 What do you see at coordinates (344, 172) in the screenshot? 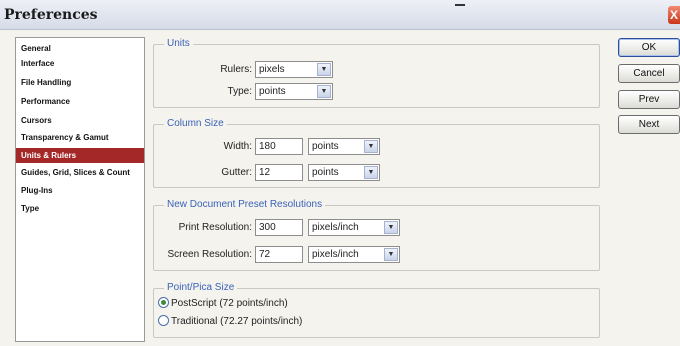
I see `gutter-unit-select: points ▼` at bounding box center [344, 172].